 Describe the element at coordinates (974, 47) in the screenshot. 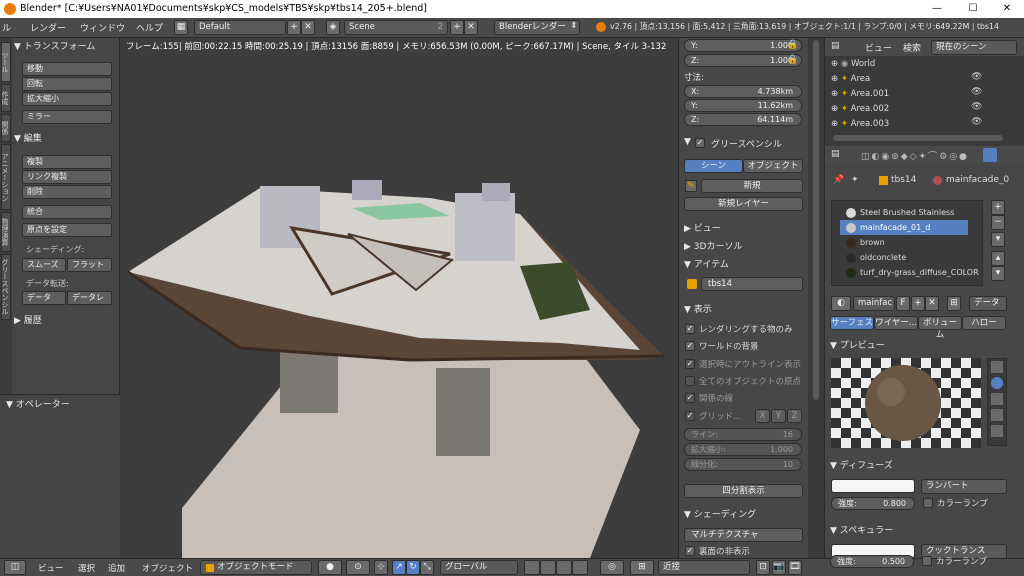

I see `display-mode-select: 現在のシーン` at that location.